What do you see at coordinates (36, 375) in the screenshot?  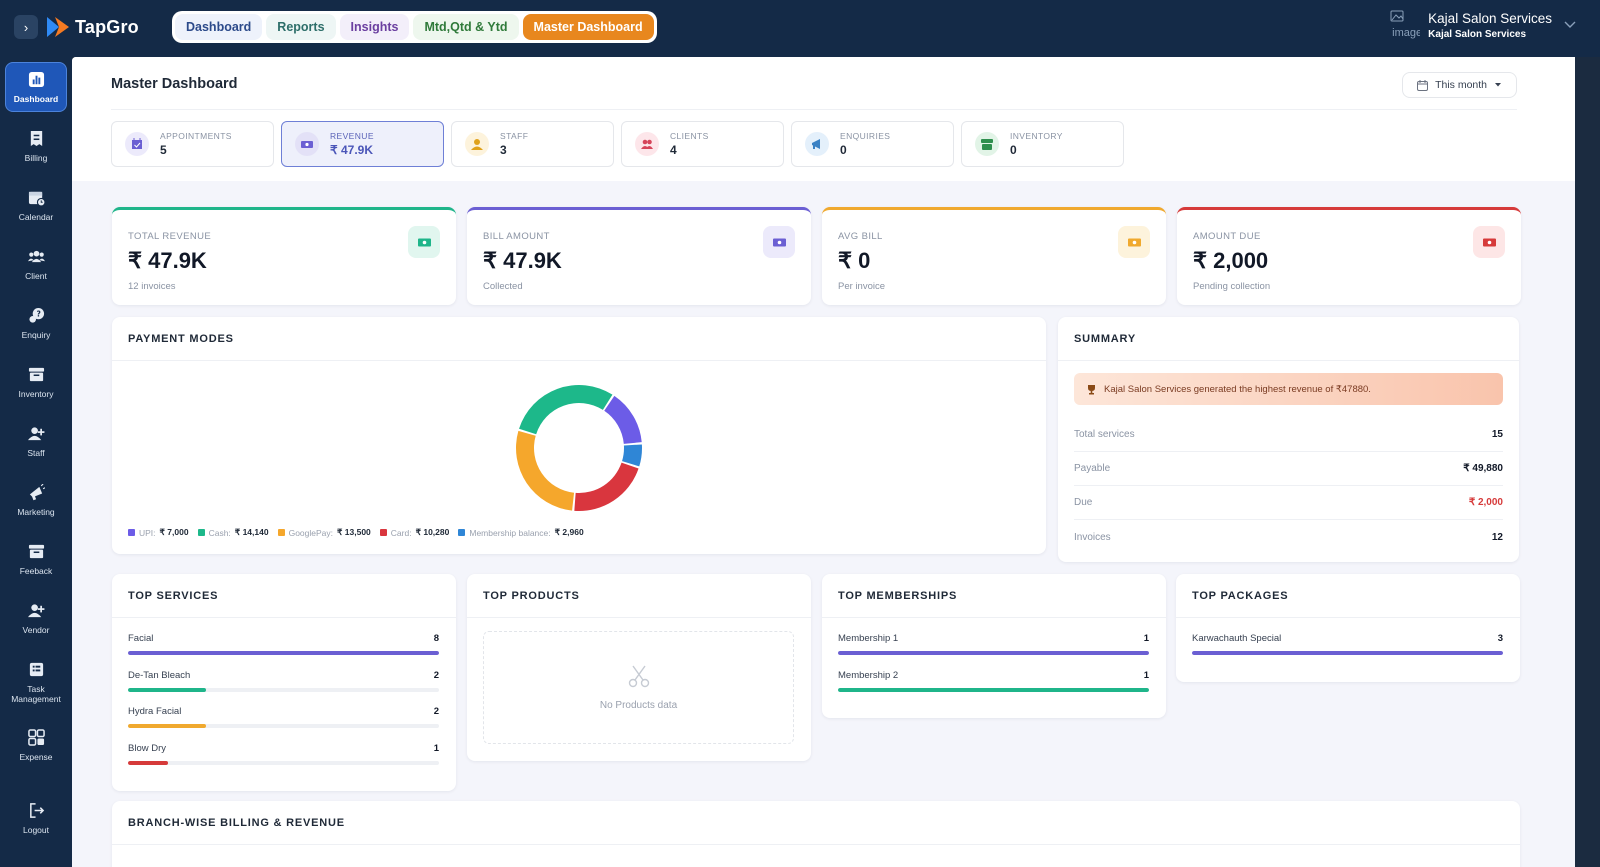 I see `archive-icon` at bounding box center [36, 375].